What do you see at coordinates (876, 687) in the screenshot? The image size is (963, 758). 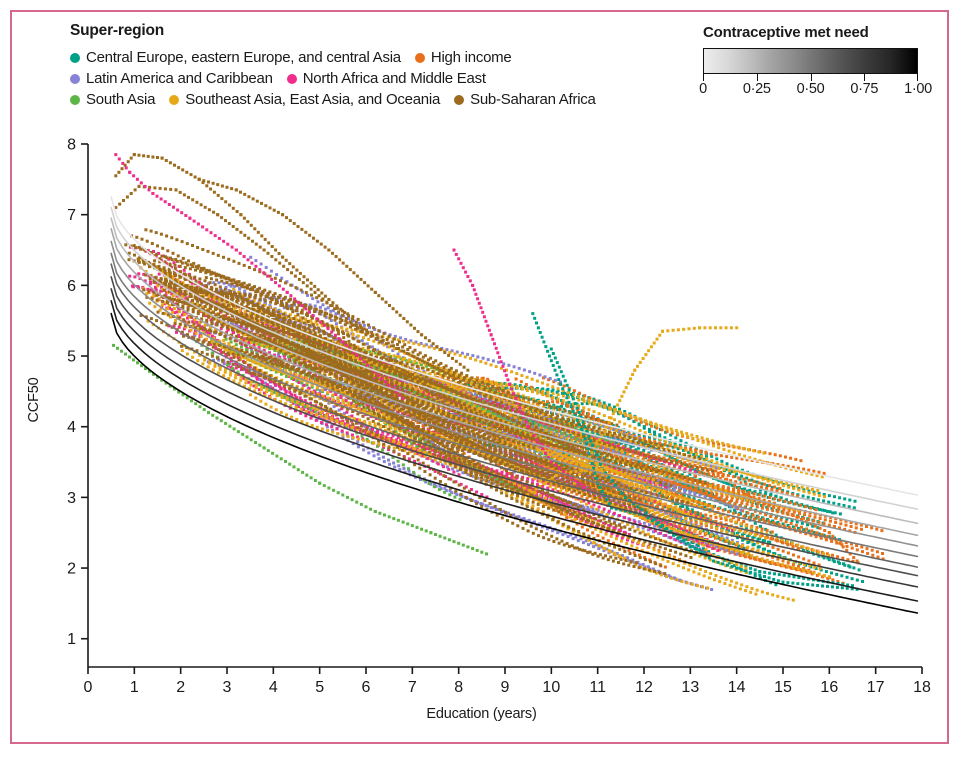 I see `svg-text: 17` at bounding box center [876, 687].